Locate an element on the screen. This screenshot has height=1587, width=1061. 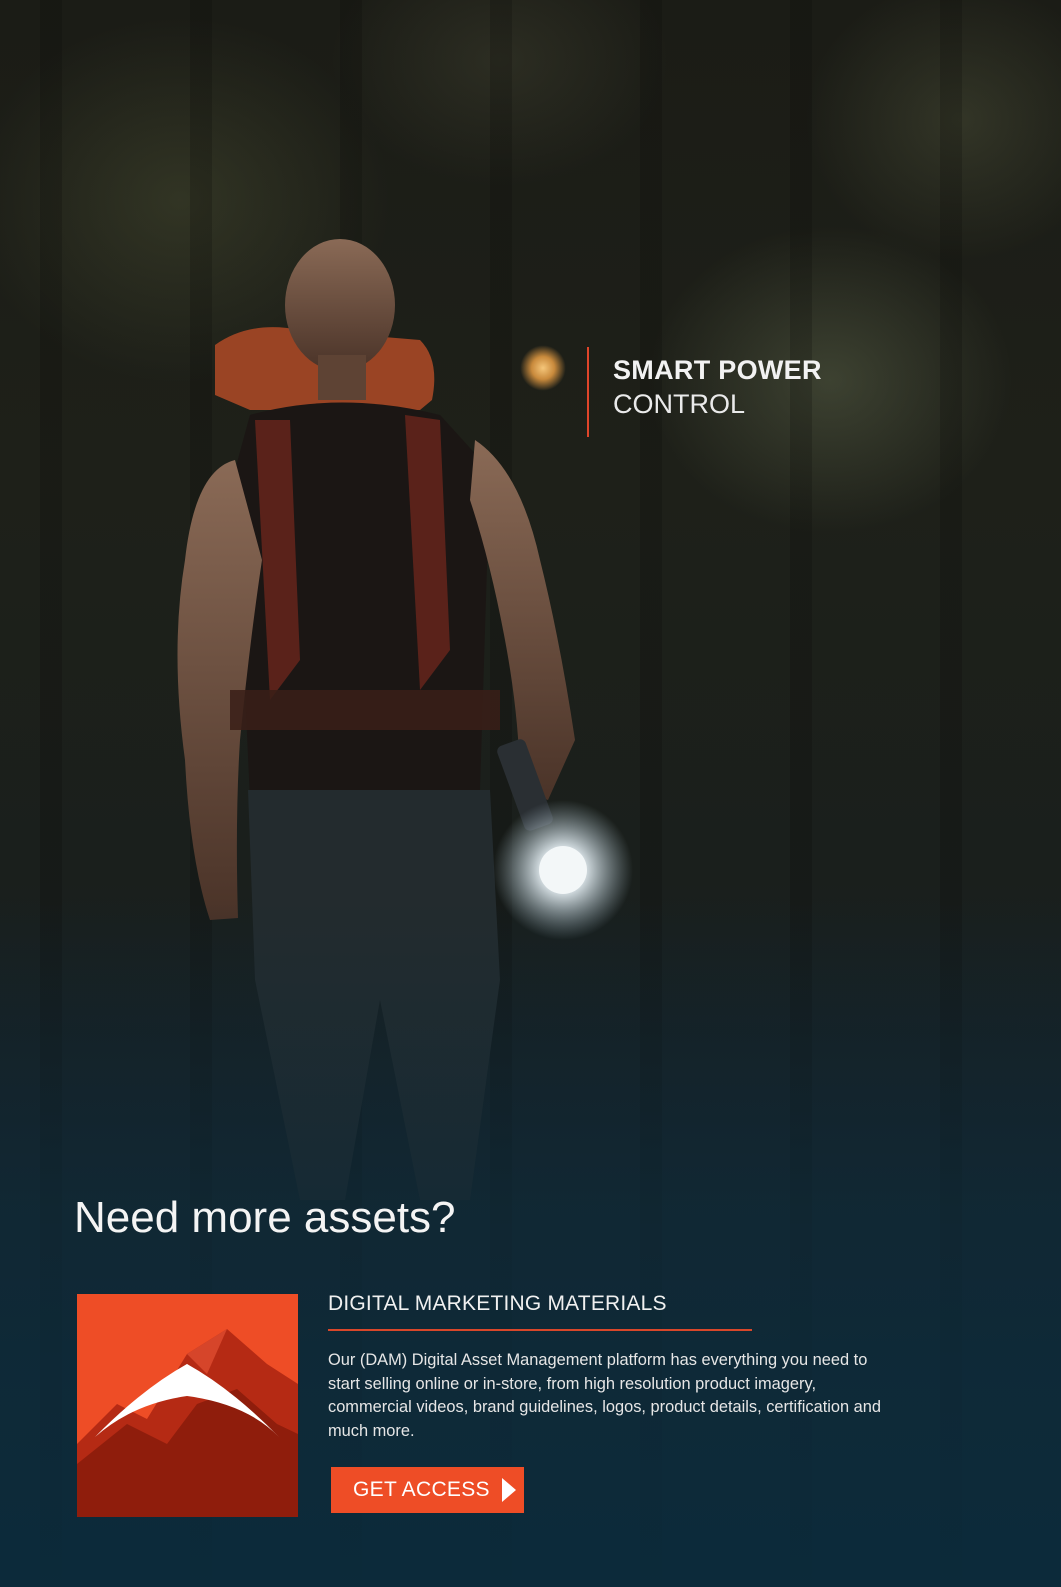
promo-heading: Need more assets? is located at coordinates (265, 1217).